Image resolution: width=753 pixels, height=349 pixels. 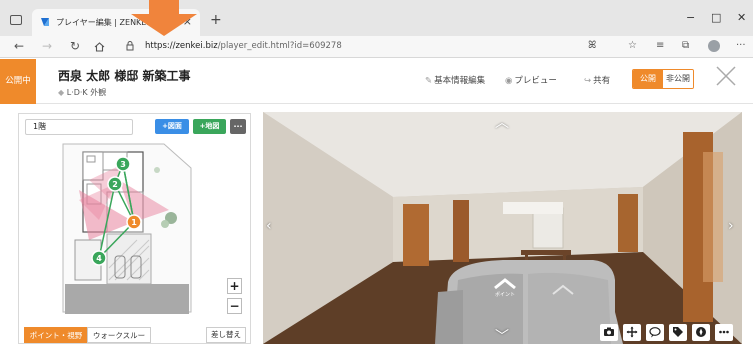 I want to click on status-badge: 公開中, so click(x=18, y=81).